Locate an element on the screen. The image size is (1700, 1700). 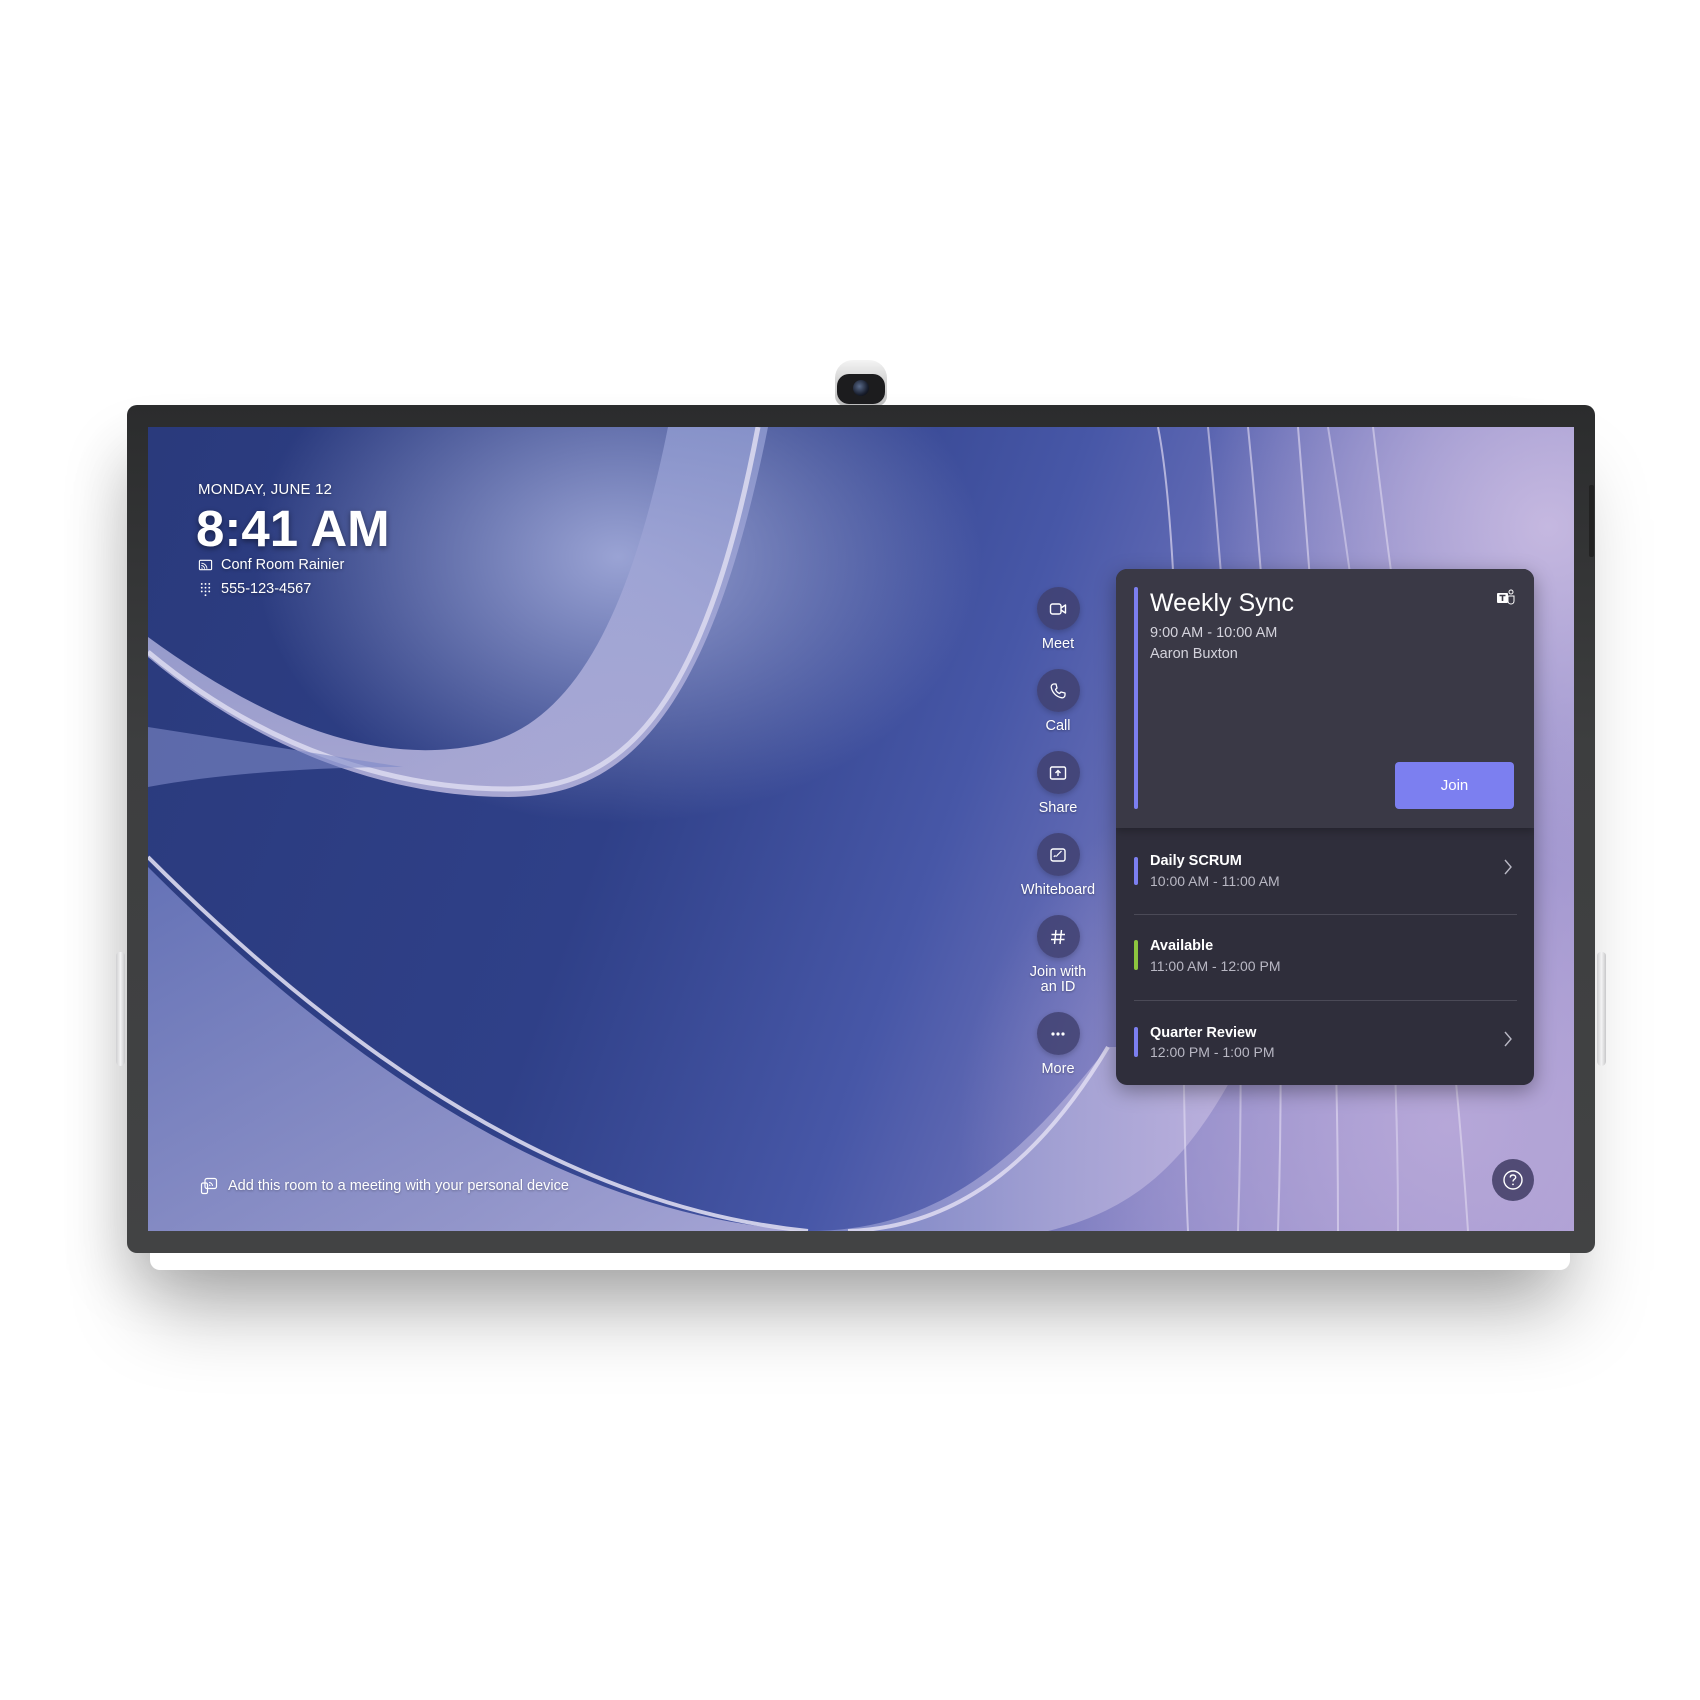
whiteboard-label: Whiteboard is located at coordinates (1058, 890).